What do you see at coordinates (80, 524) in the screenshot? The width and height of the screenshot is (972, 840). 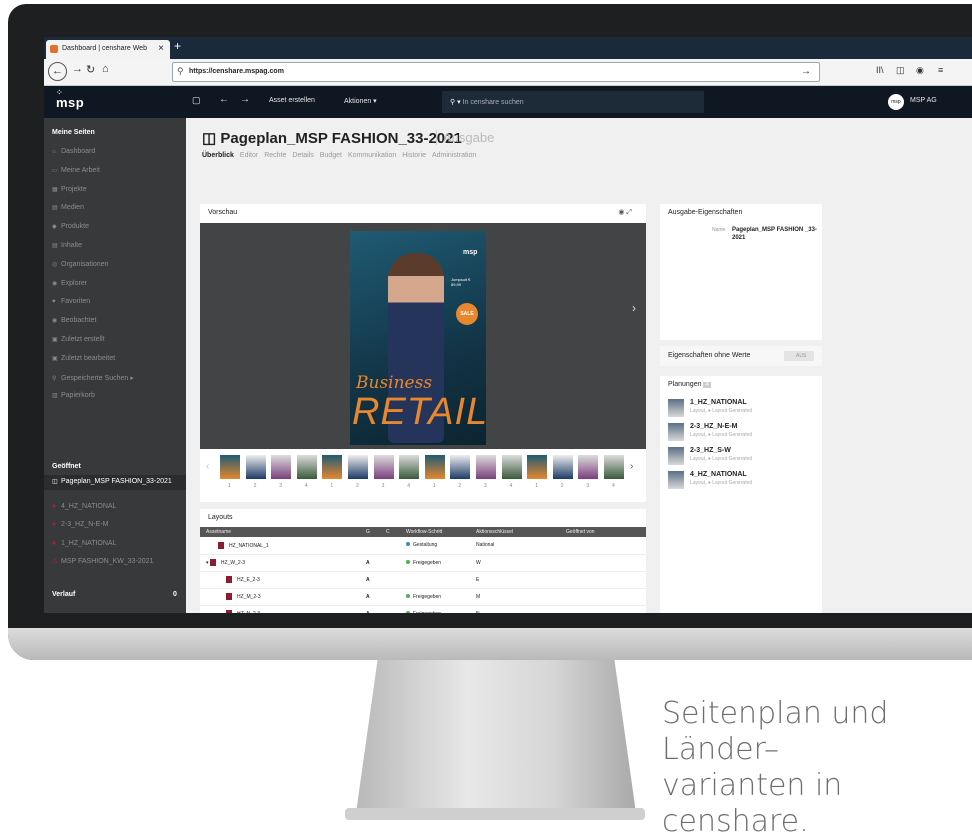 I see `opened-item: ■ 2-3_HZ_N-E-M` at bounding box center [80, 524].